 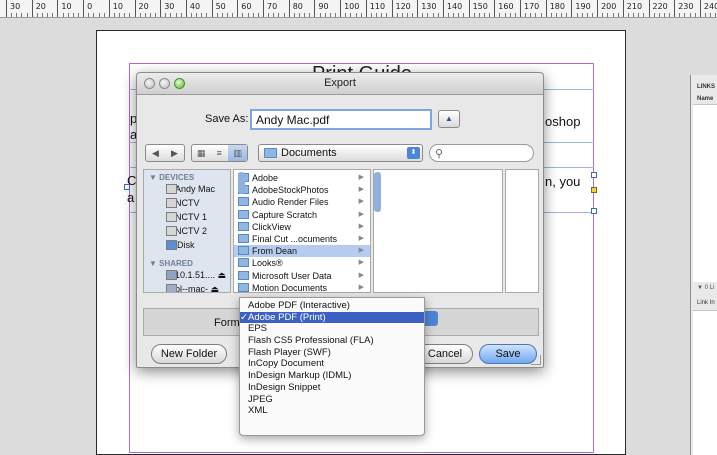 What do you see at coordinates (302, 276) in the screenshot?
I see `folder-item: Microsoft User Data ▶` at bounding box center [302, 276].